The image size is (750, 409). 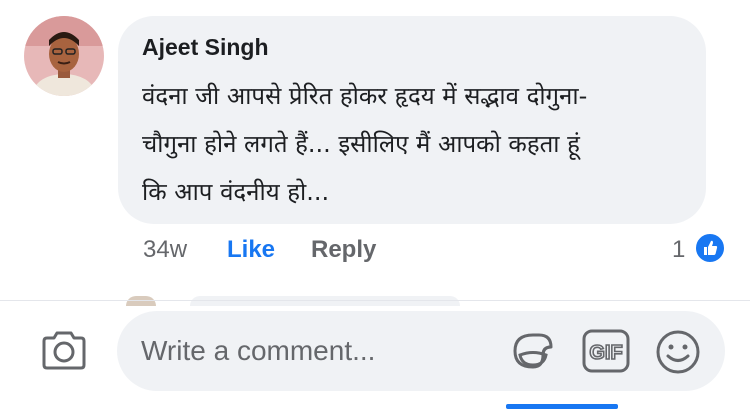 I want to click on like-thumb-icon, so click(x=710, y=248).